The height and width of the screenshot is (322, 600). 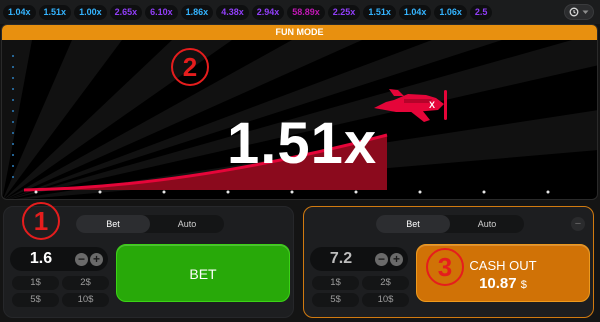 What do you see at coordinates (13, 121) in the screenshot?
I see `y-axis-dots` at bounding box center [13, 121].